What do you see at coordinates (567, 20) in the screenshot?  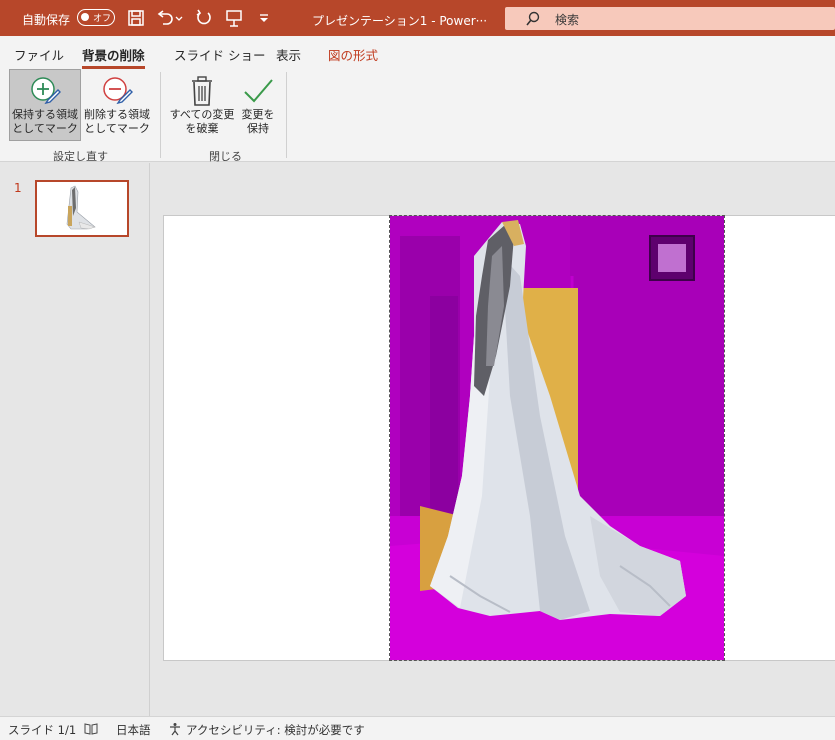 I see `search-placeholder: 検索` at bounding box center [567, 20].